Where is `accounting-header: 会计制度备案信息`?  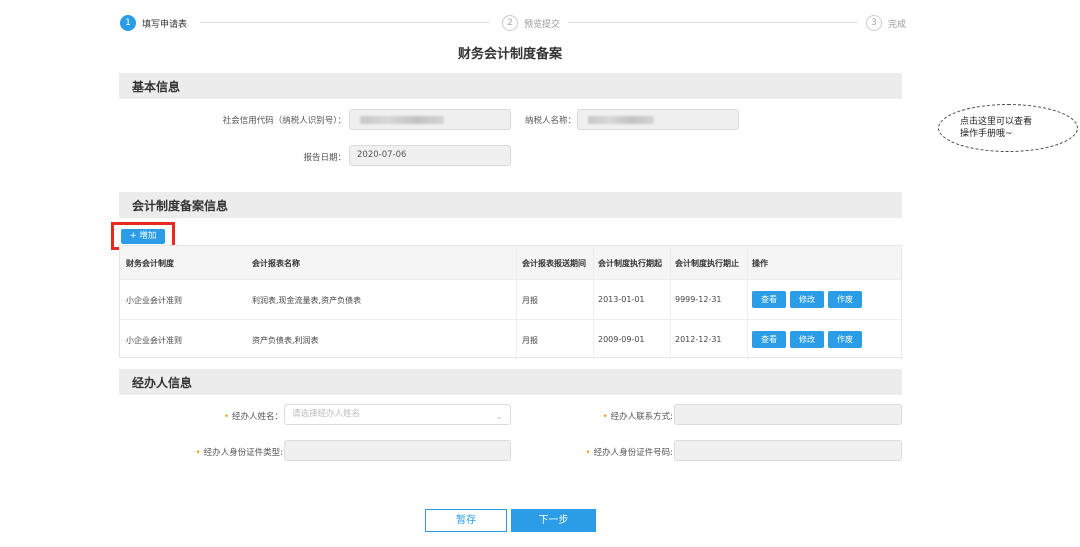
accounting-header: 会计制度备案信息 is located at coordinates (510, 205).